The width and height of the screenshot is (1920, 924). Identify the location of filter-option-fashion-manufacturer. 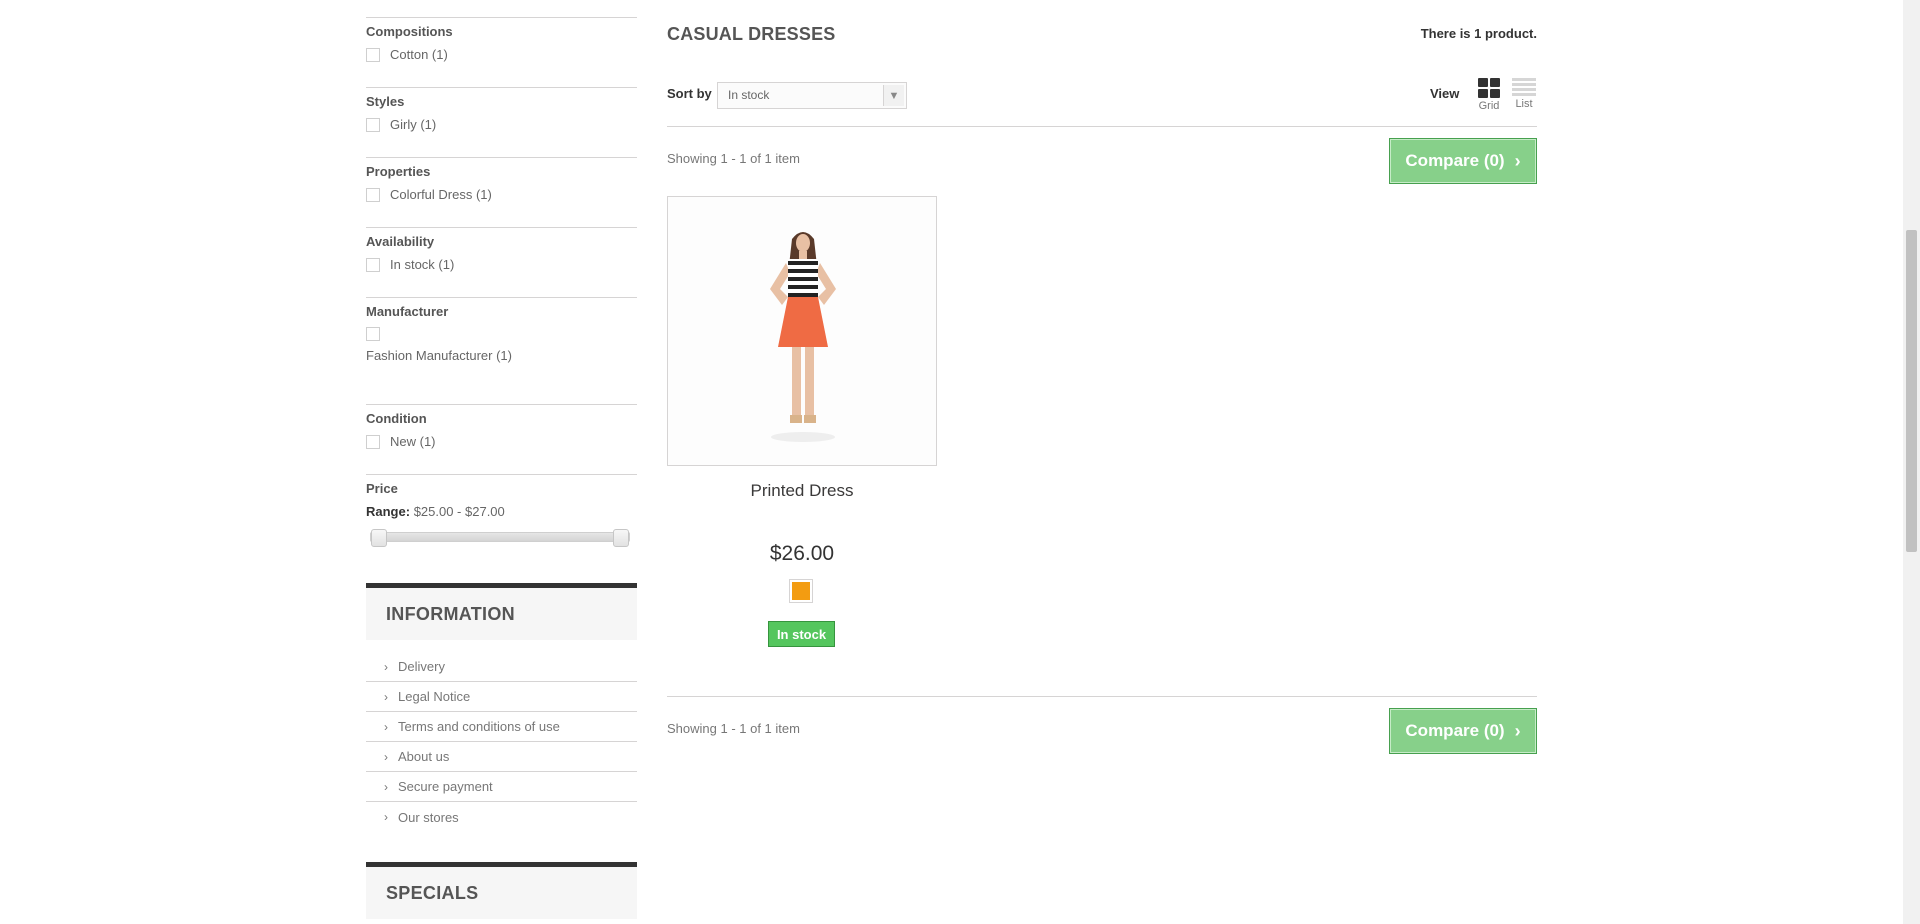
(501, 334).